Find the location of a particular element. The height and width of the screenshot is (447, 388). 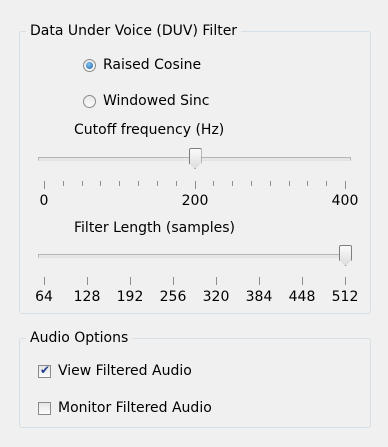

windowed-sinc-radio: Windowed Sinc is located at coordinates (146, 101).